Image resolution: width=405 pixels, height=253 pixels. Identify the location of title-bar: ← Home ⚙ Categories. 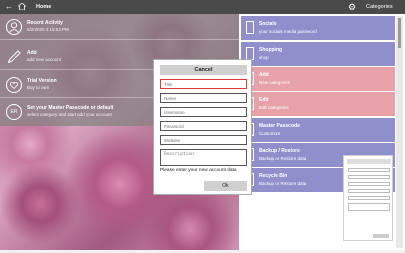
(202, 7).